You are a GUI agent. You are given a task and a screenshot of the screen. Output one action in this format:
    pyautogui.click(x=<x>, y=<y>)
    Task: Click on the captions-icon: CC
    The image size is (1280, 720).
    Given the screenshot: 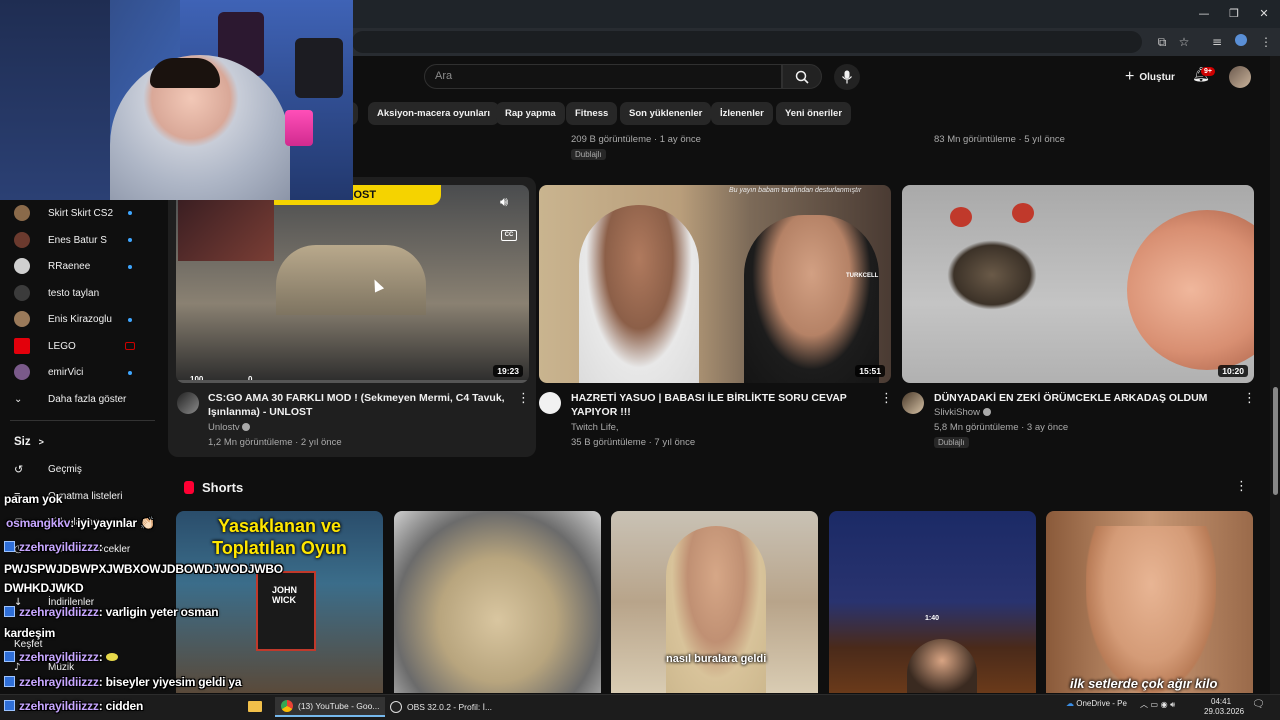 What is the action you would take?
    pyautogui.click(x=509, y=235)
    